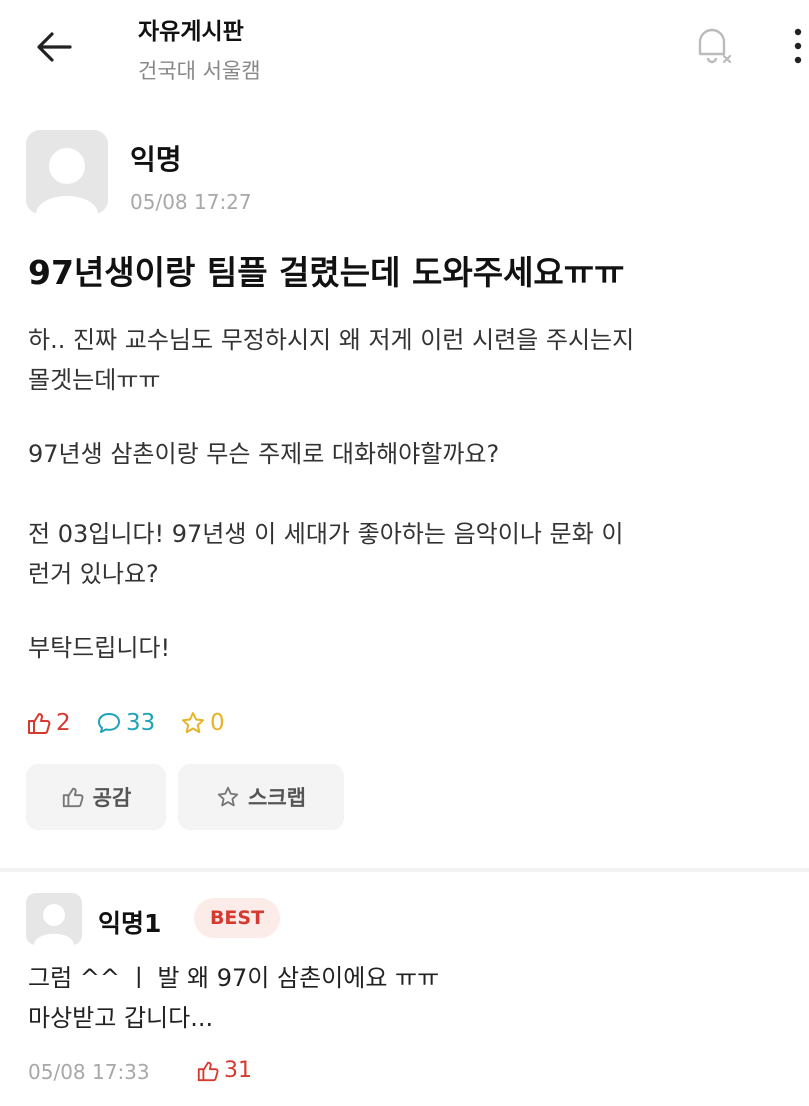 This screenshot has width=809, height=1106. What do you see at coordinates (715, 46) in the screenshot?
I see `bell-off-icon` at bounding box center [715, 46].